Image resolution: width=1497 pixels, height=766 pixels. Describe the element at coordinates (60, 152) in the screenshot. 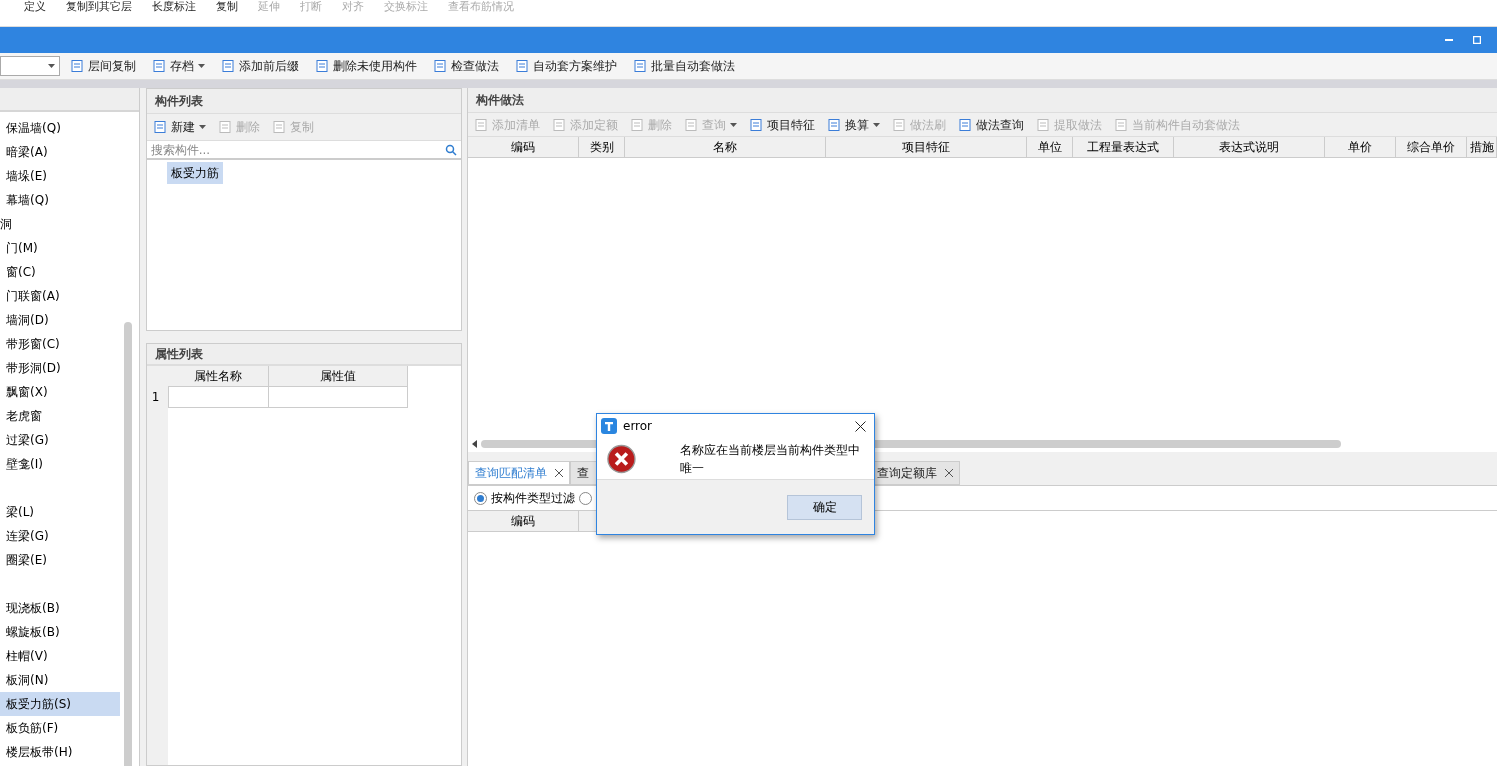

I see `tree-item: 暗梁(A)` at that location.